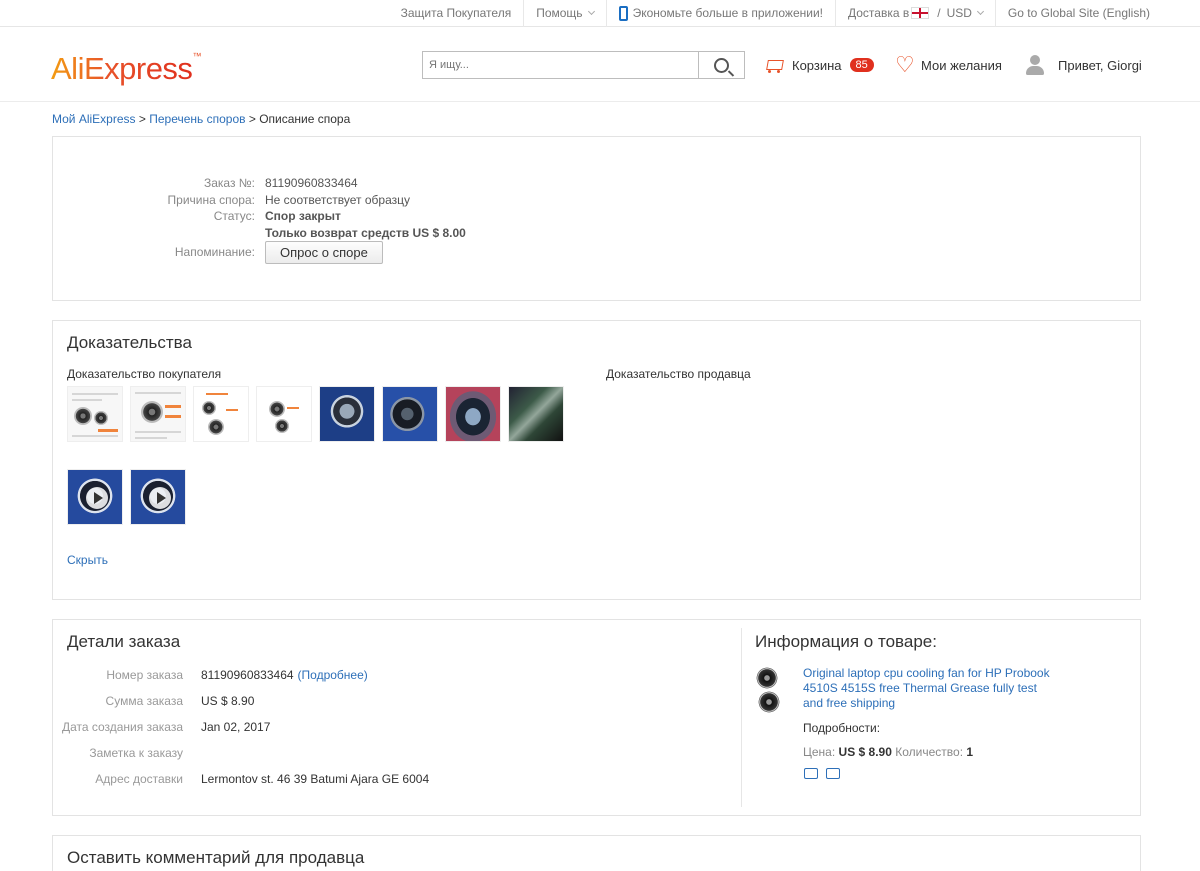 This screenshot has width=1200, height=871. Describe the element at coordinates (305, 119) in the screenshot. I see `breadcrumb-current: Описание спора` at that location.